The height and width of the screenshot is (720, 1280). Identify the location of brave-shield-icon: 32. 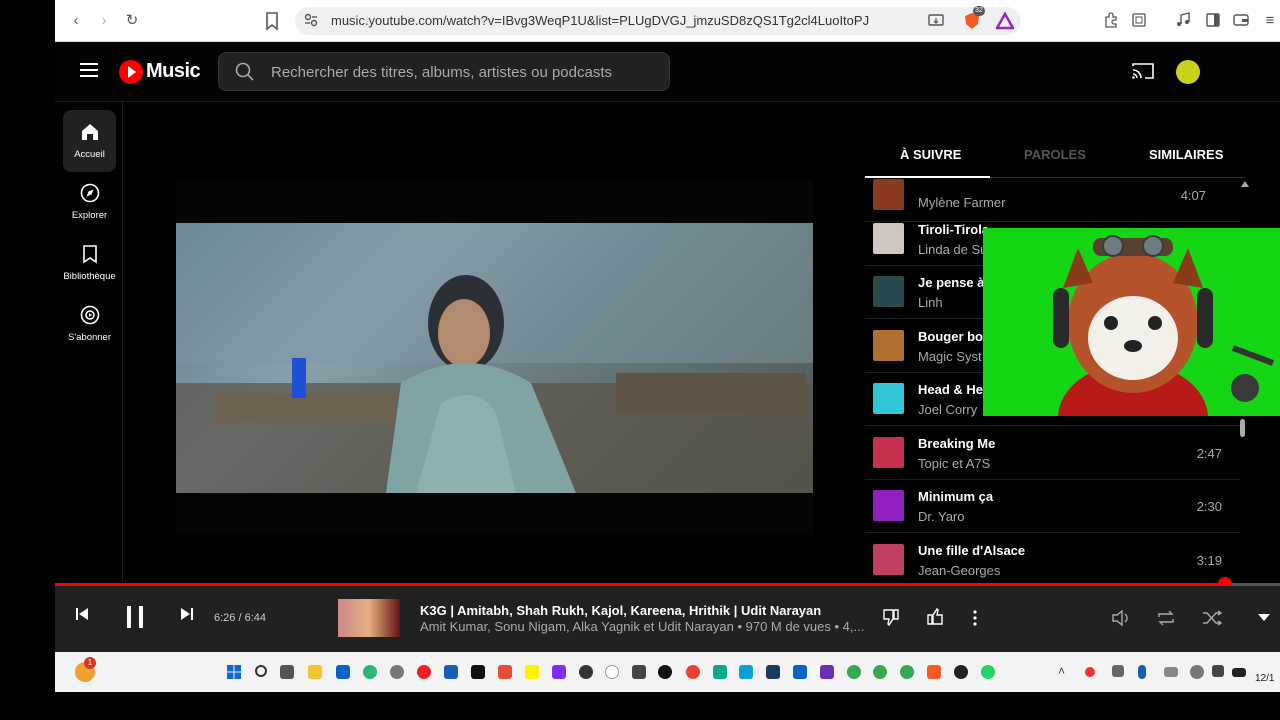
(974, 18).